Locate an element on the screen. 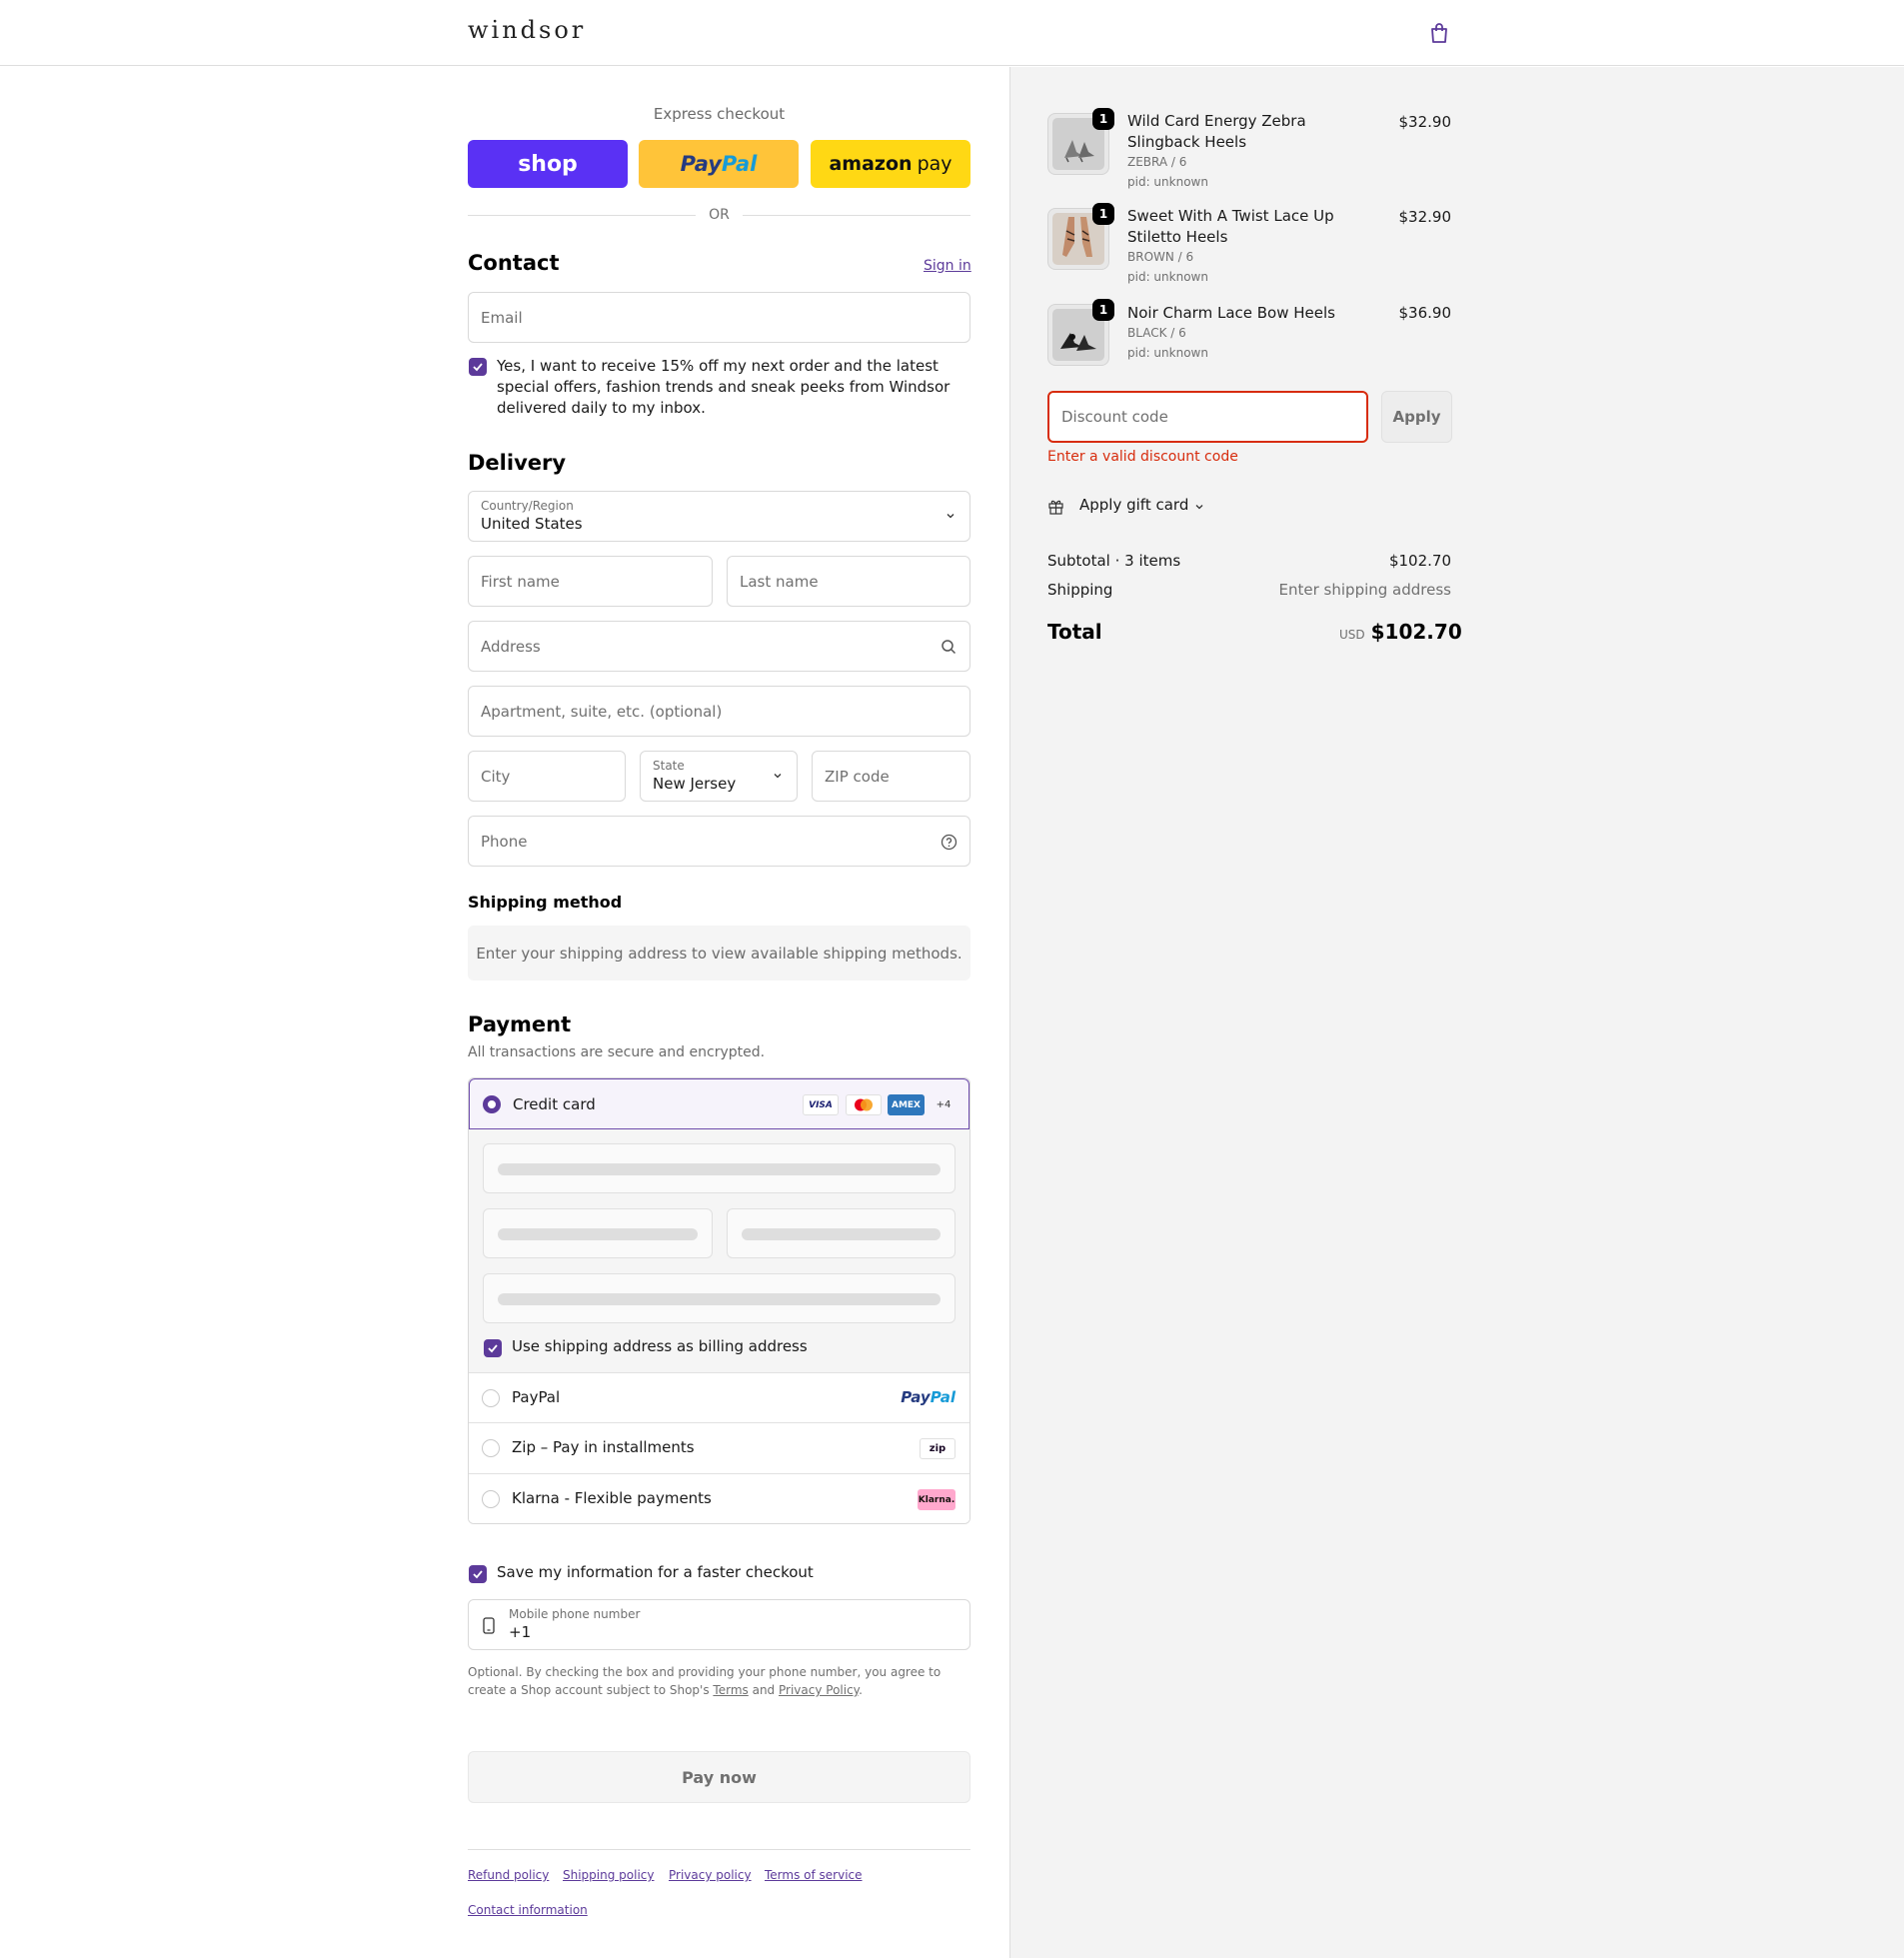  or-divider: OR is located at coordinates (719, 215).